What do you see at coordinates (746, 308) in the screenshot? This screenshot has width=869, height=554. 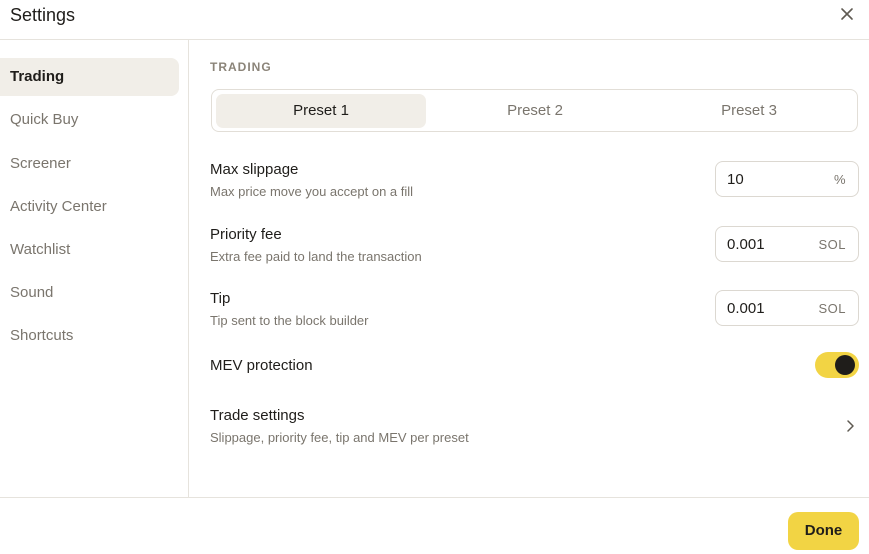 I see `tip-value: 0.001` at bounding box center [746, 308].